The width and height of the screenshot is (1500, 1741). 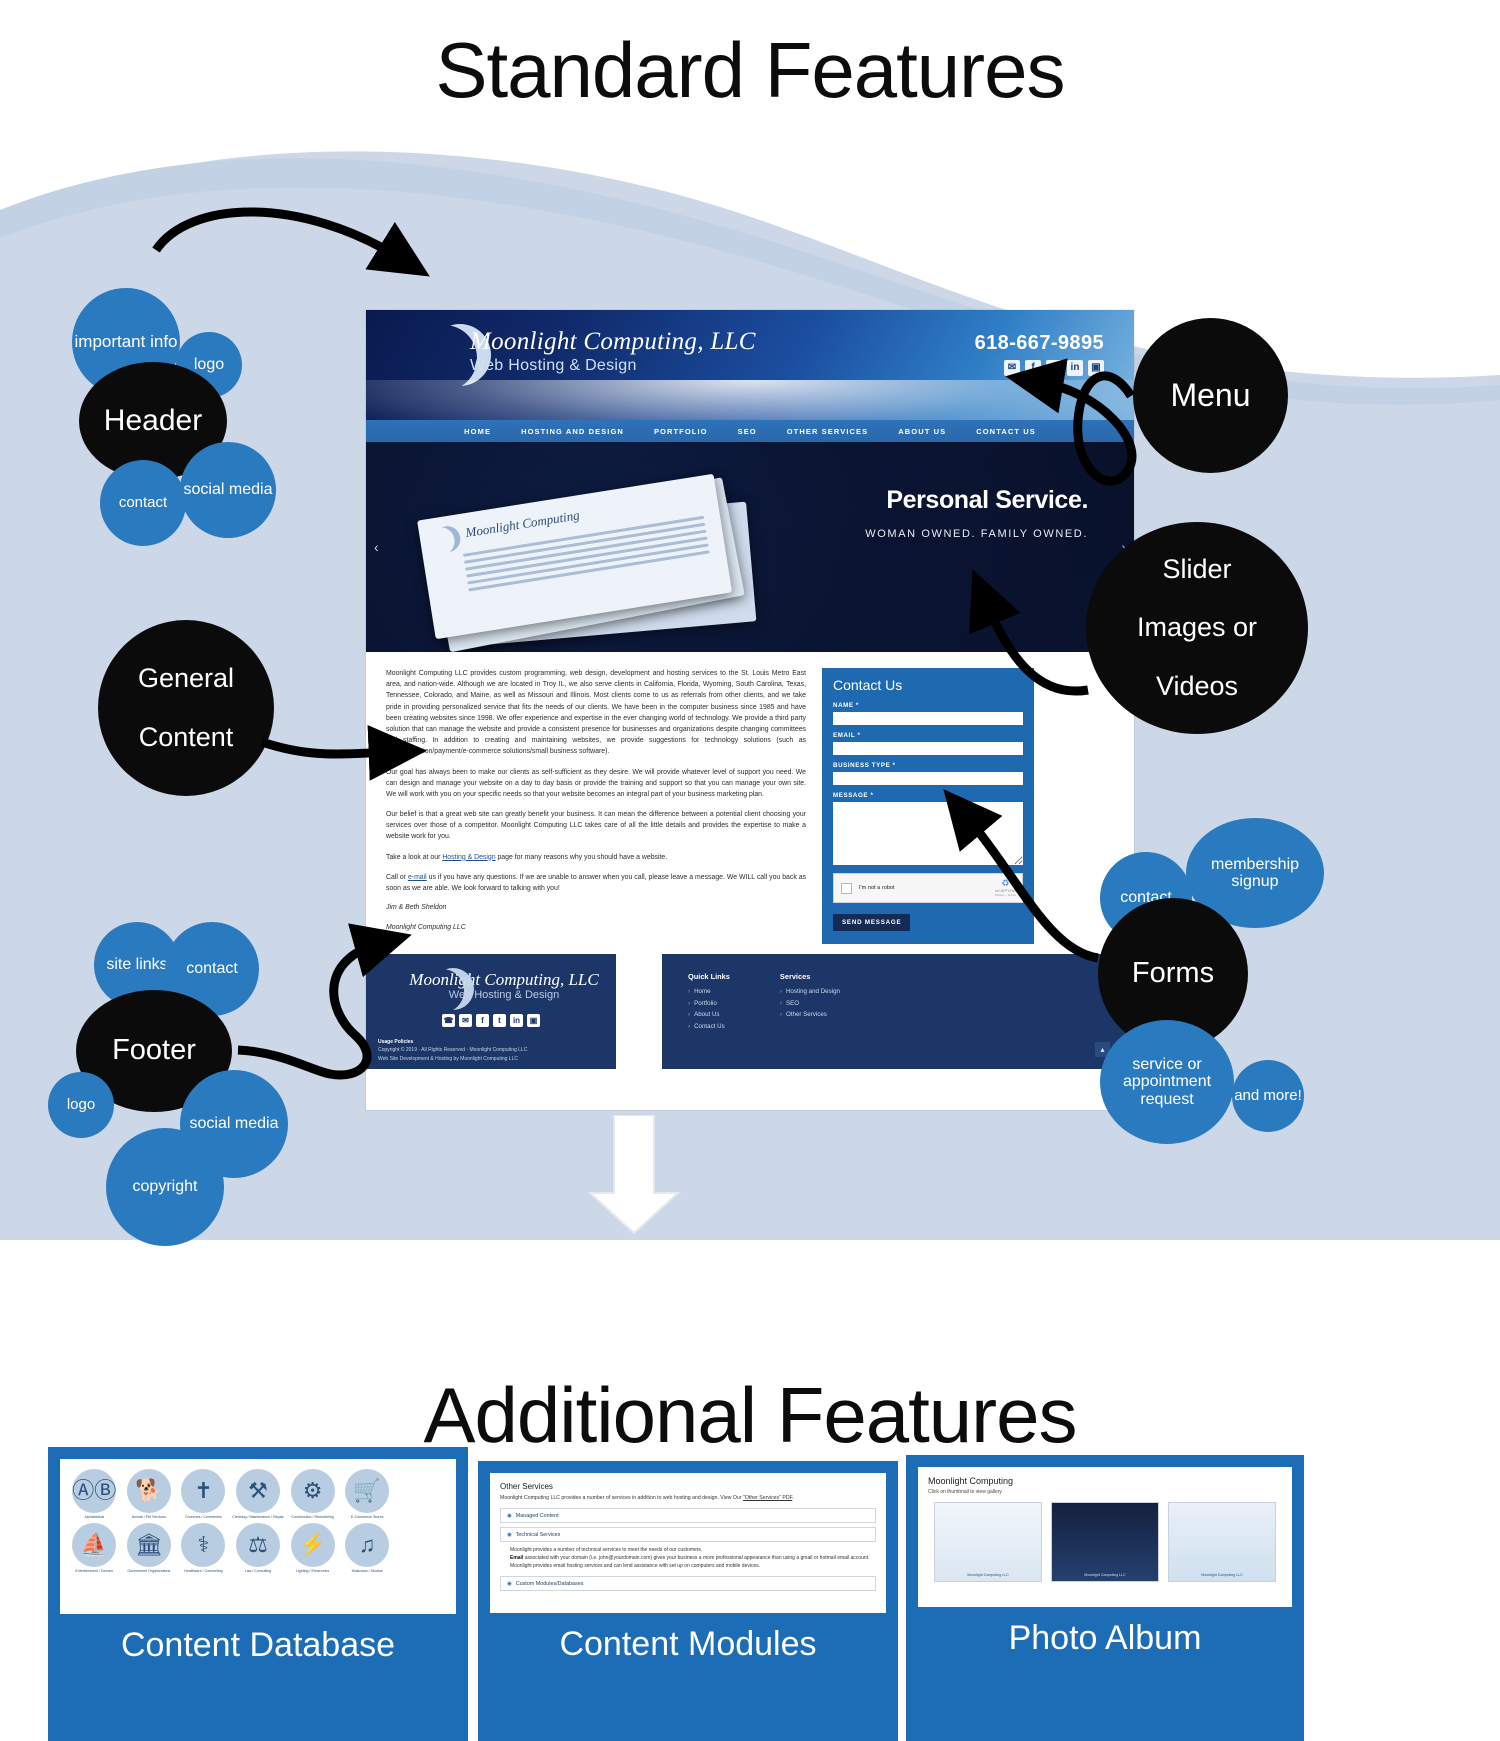 What do you see at coordinates (367, 1548) in the screenshot?
I see `icon-cell-musicians-studios: ♫ Musicians / Studios` at bounding box center [367, 1548].